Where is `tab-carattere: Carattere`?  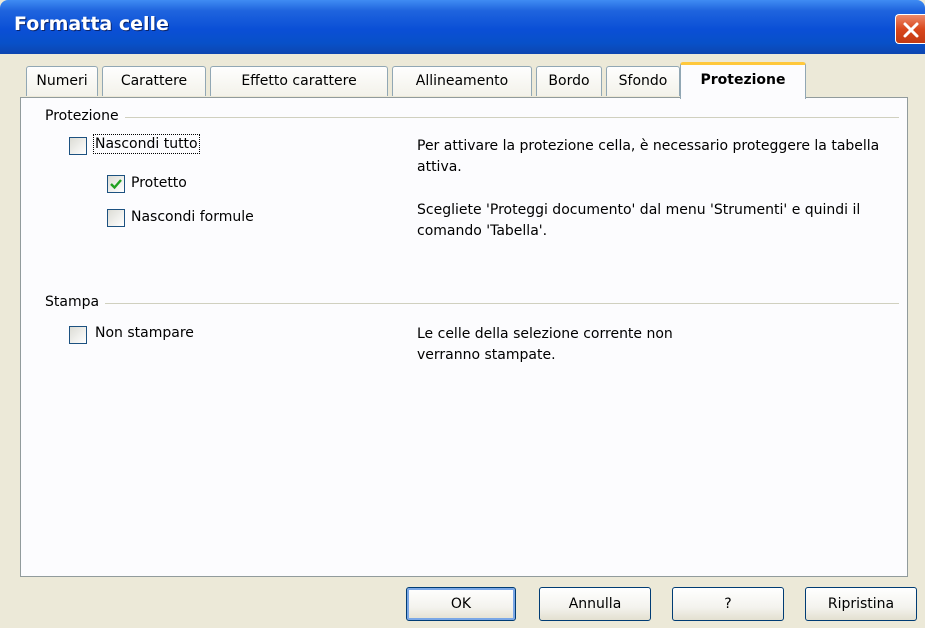 tab-carattere: Carattere is located at coordinates (154, 81).